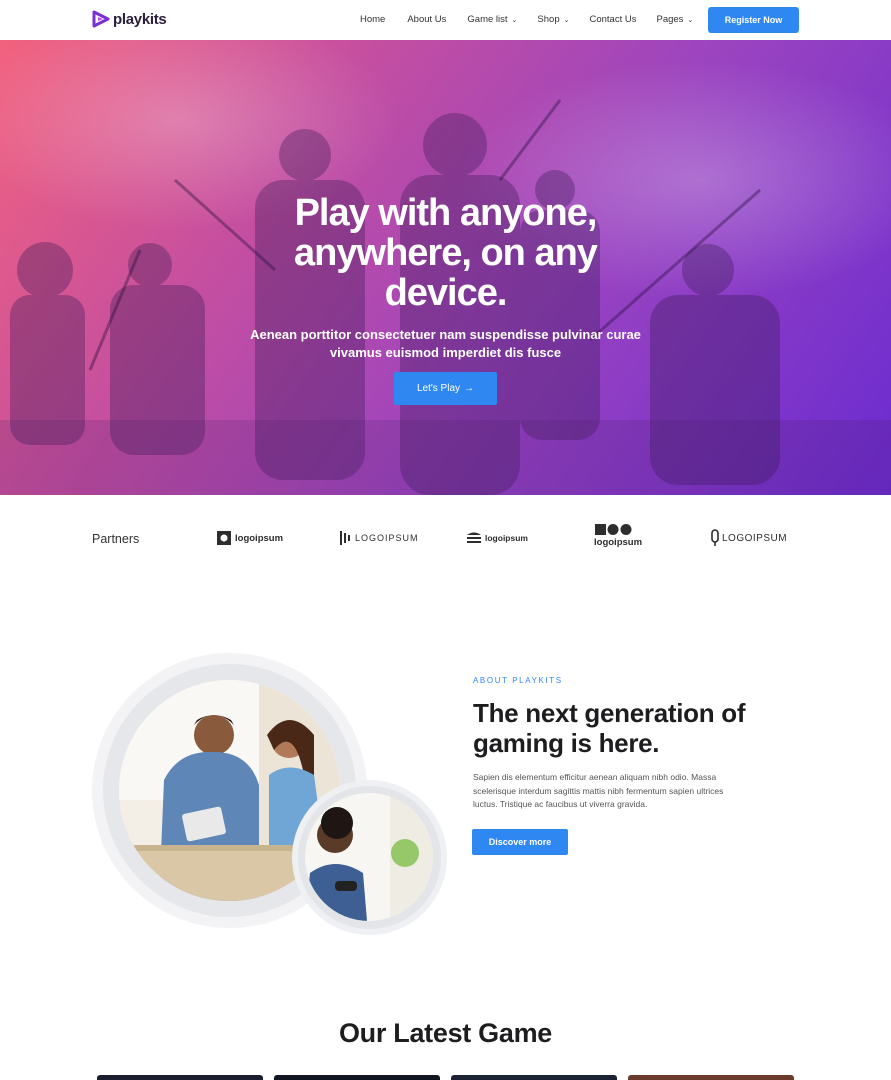 The width and height of the screenshot is (891, 1080). What do you see at coordinates (438, 388) in the screenshot?
I see `lets-play-label: Let's Play` at bounding box center [438, 388].